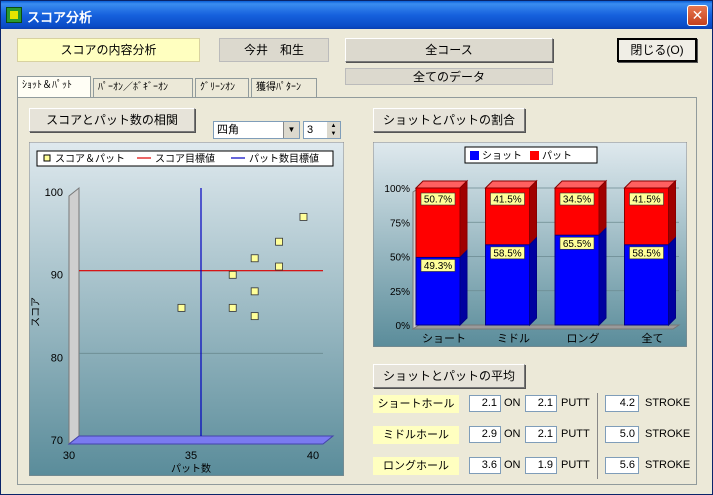  What do you see at coordinates (557, 156) in the screenshot?
I see `legend-label-putt: パット` at bounding box center [557, 156].